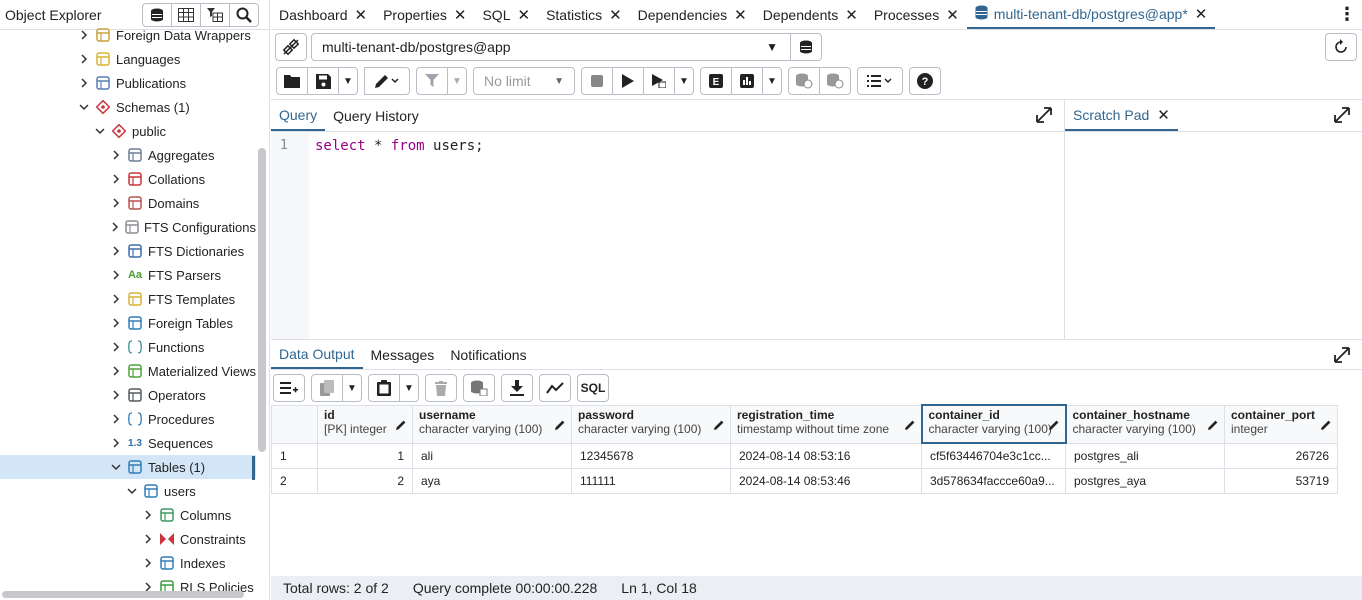 This screenshot has height=600, width=1362. What do you see at coordinates (323, 14) in the screenshot?
I see `tab-dashboard: Dashboard ✕` at bounding box center [323, 14].